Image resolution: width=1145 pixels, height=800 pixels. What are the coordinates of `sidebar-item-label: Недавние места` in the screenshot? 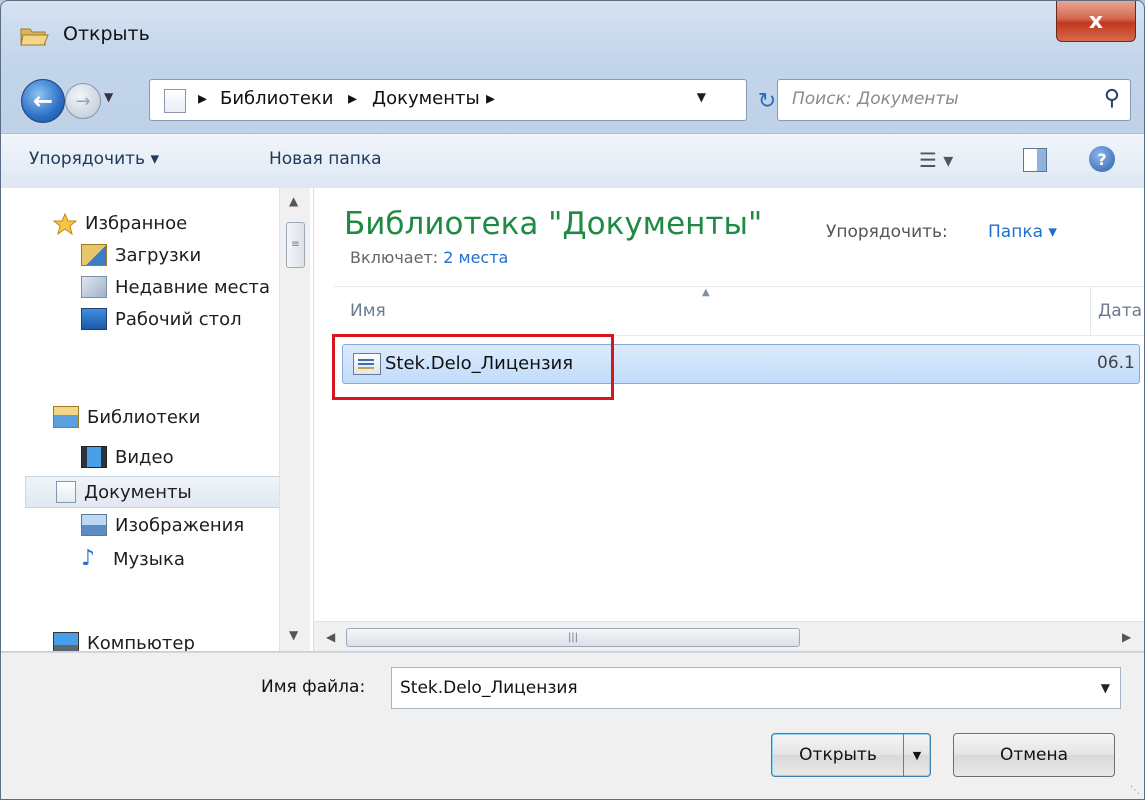 It's located at (193, 287).